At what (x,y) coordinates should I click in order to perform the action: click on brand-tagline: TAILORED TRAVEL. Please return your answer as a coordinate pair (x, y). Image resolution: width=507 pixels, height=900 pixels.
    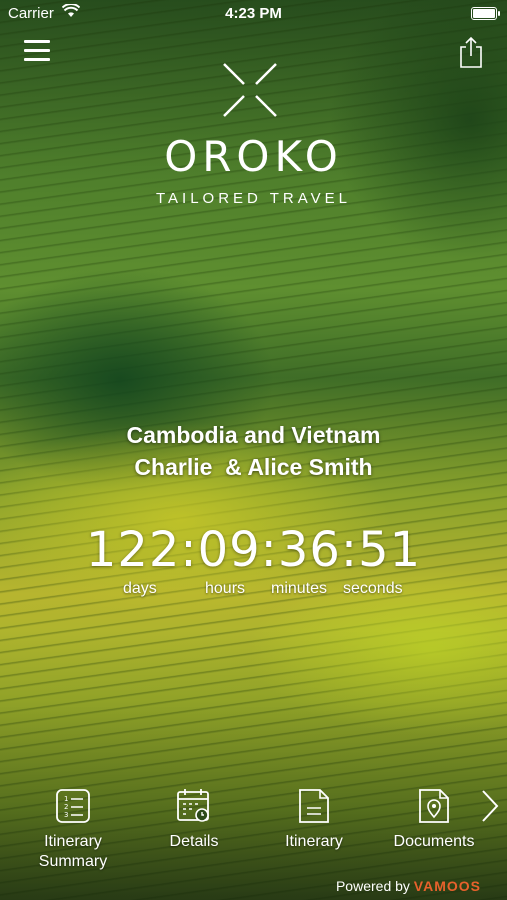
    Looking at the image, I should click on (253, 198).